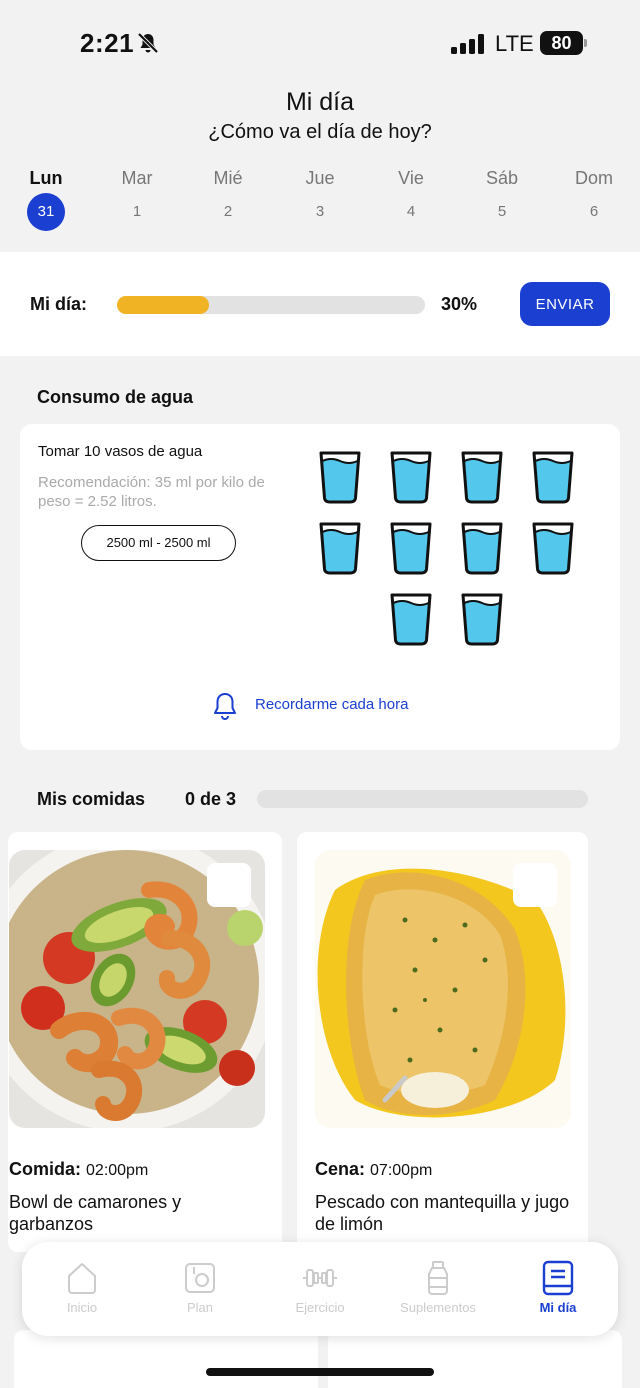 The width and height of the screenshot is (640, 1388). Describe the element at coordinates (228, 199) in the screenshot. I see `day-mie: Mié 2` at that location.